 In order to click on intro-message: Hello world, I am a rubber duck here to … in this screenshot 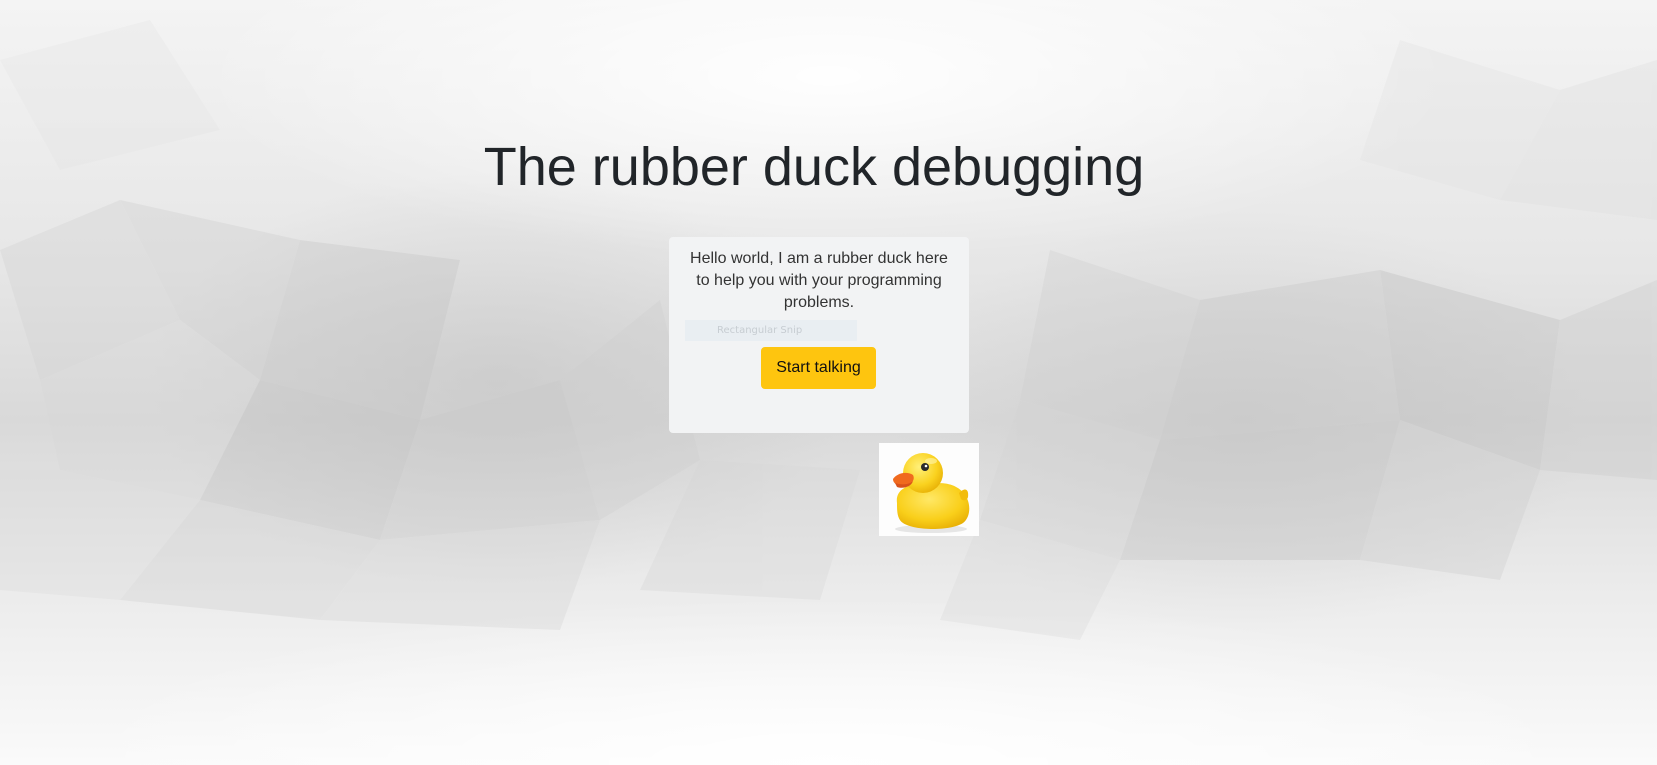, I will do `click(819, 280)`.